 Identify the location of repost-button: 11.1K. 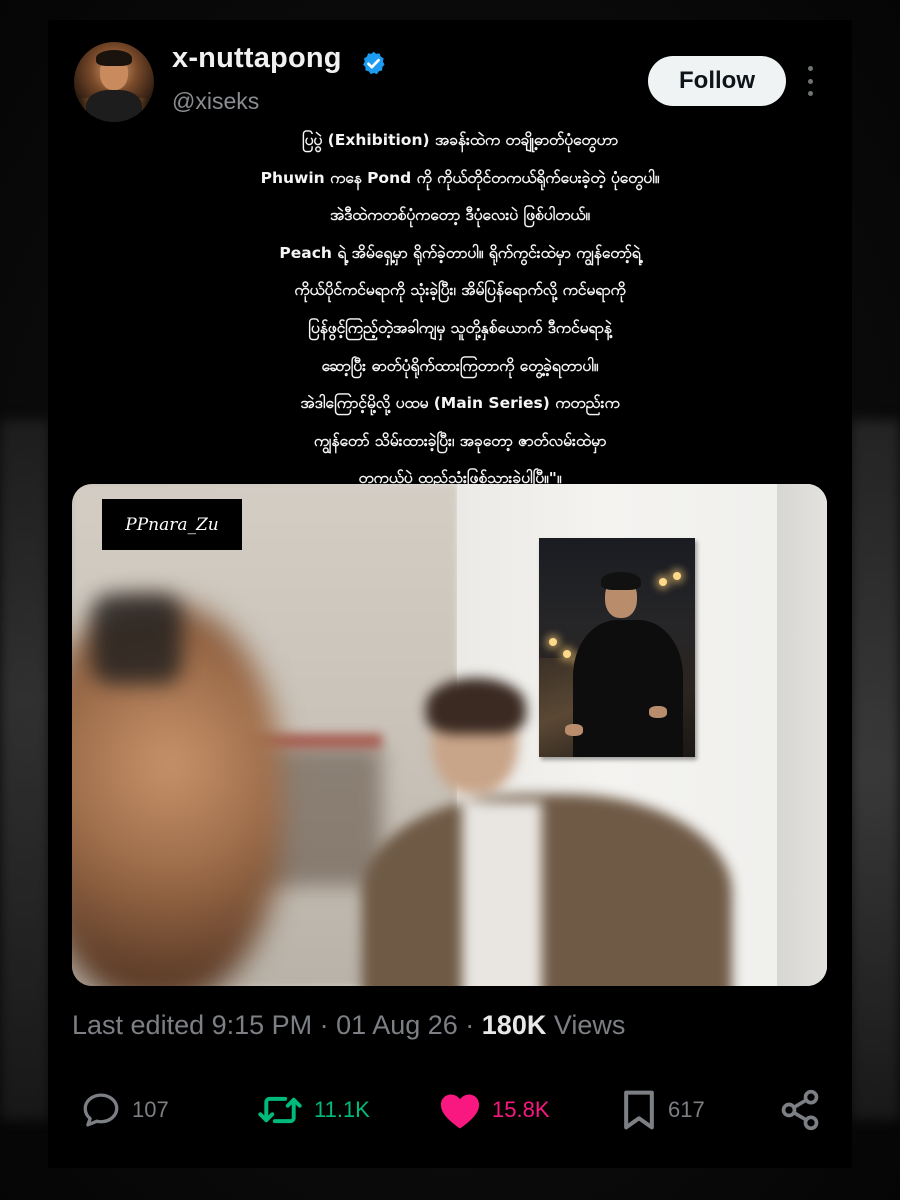
(313, 1110).